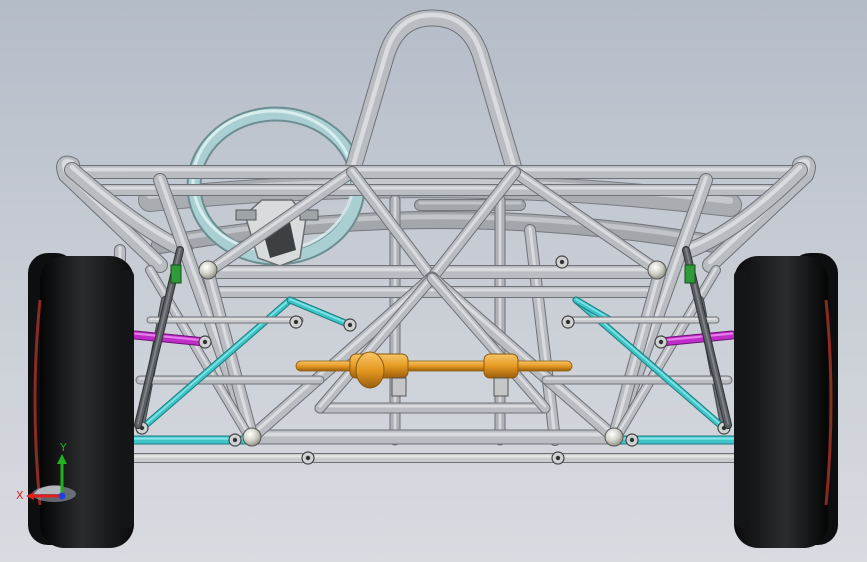  I want to click on lower-rear-bar, so click(433, 458).